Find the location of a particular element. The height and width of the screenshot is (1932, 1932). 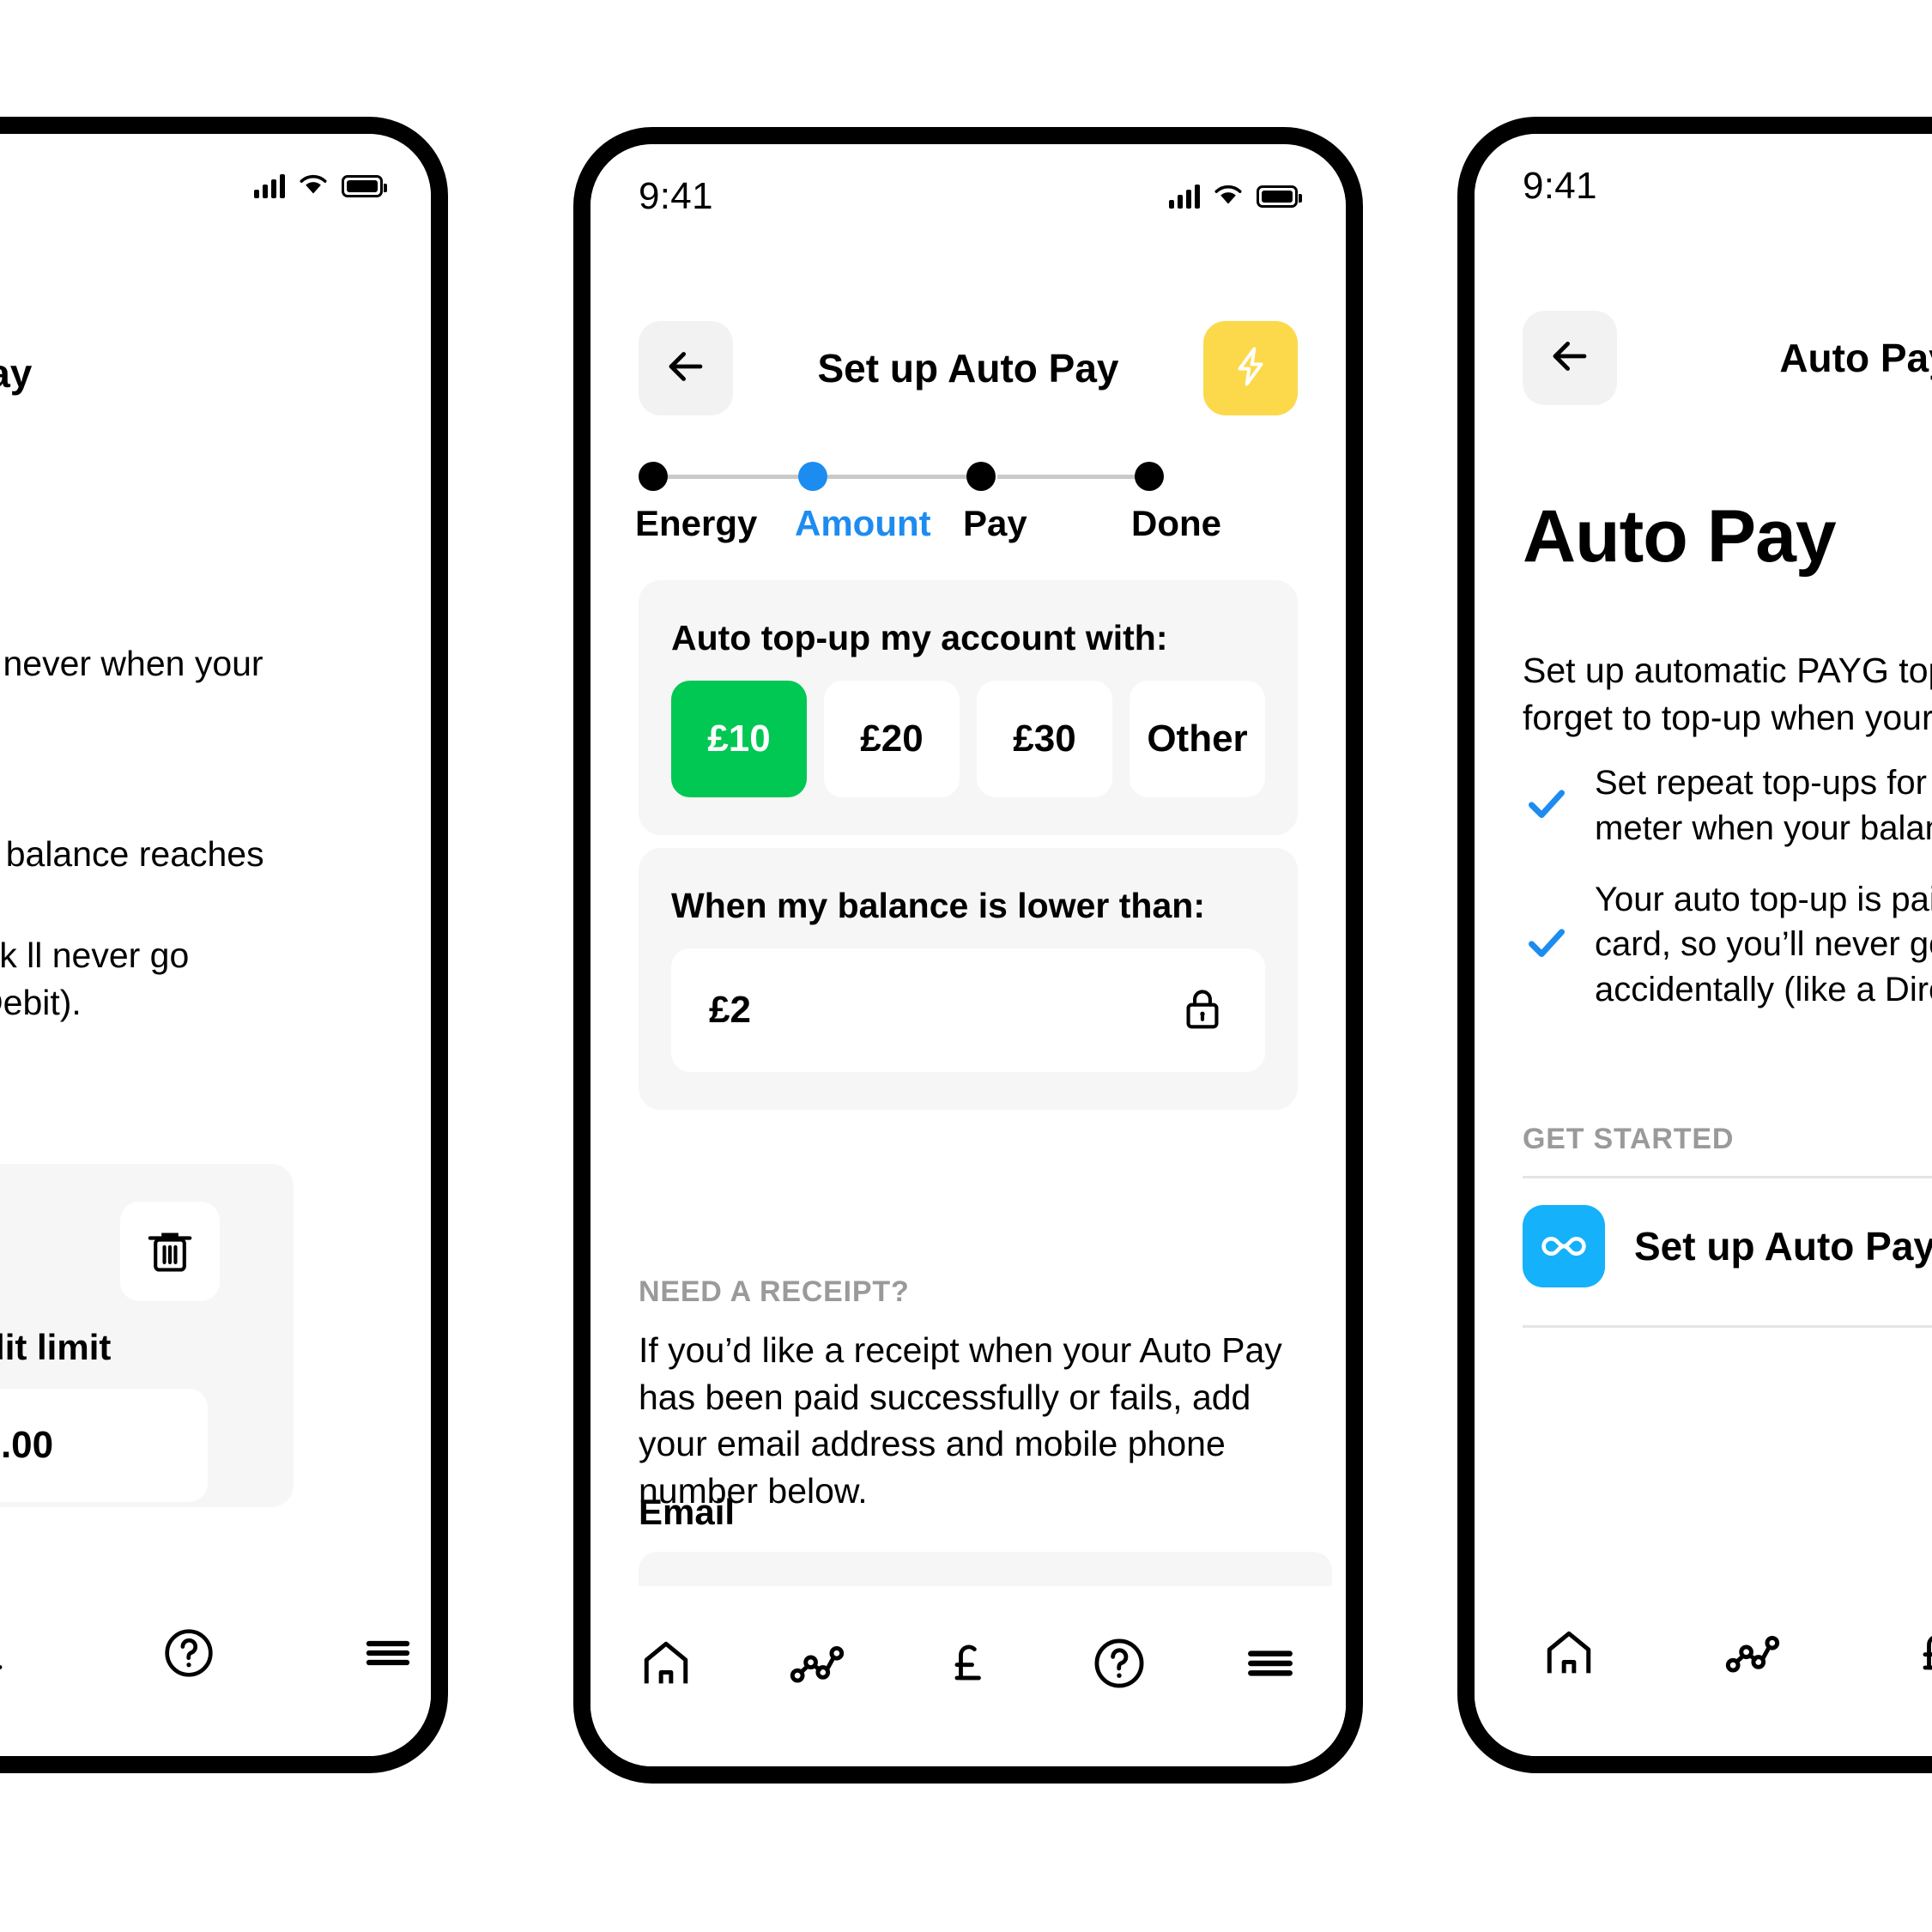

nav-bar-right: Auto Pay is located at coordinates (1704, 358).